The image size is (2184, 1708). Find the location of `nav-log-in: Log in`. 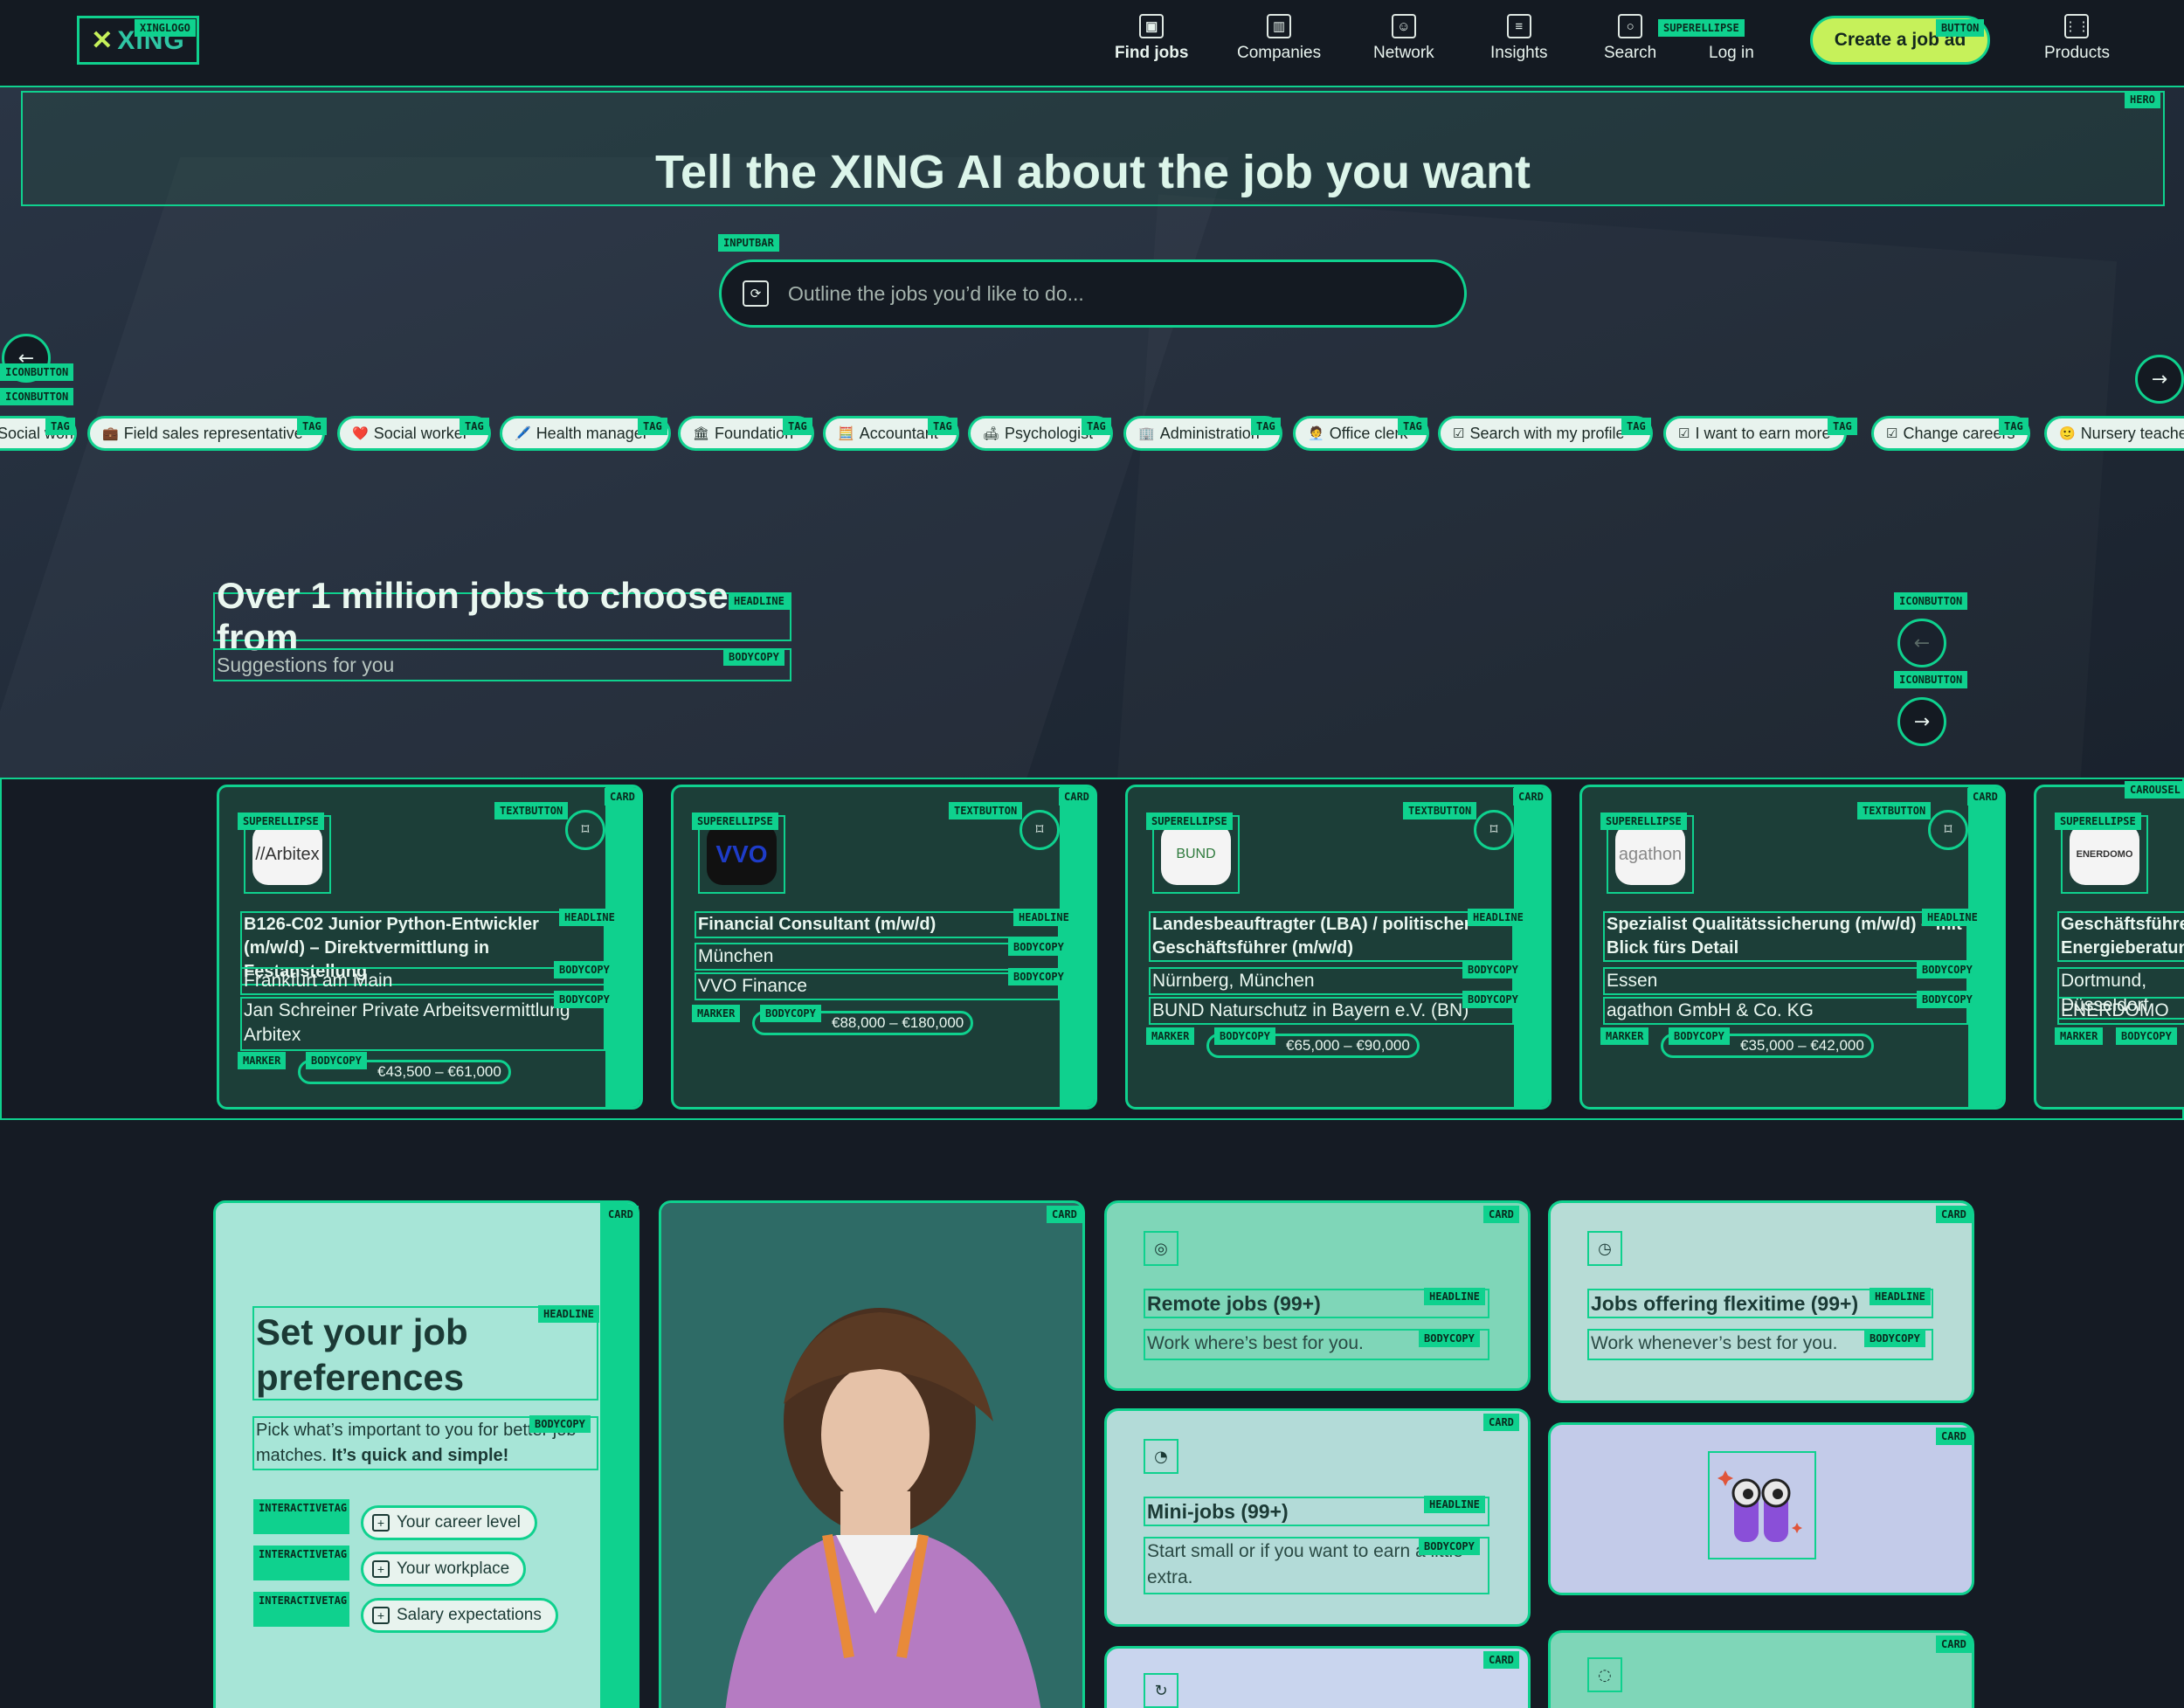

nav-log-in: Log in is located at coordinates (1731, 54).